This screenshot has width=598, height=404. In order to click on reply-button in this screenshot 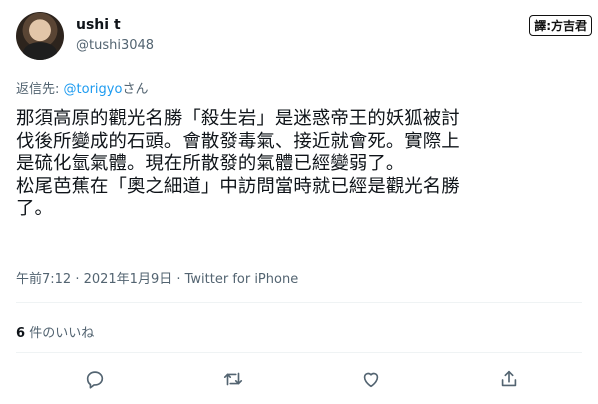, I will do `click(95, 379)`.